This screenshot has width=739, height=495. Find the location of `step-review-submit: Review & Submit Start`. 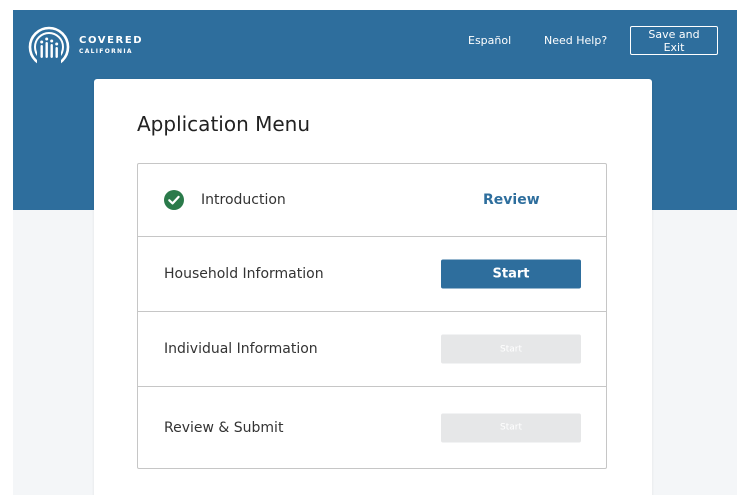

step-review-submit: Review & Submit Start is located at coordinates (372, 427).